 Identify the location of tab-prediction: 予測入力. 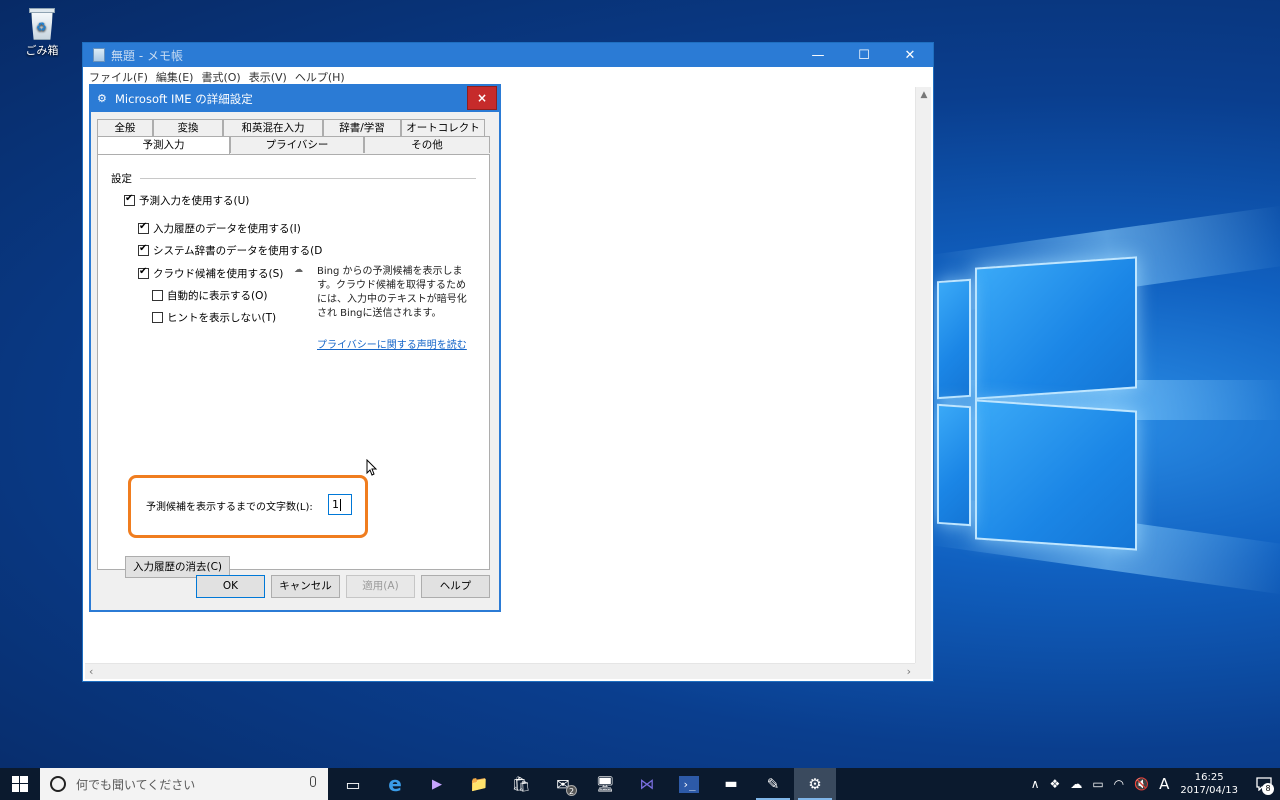
(163, 145).